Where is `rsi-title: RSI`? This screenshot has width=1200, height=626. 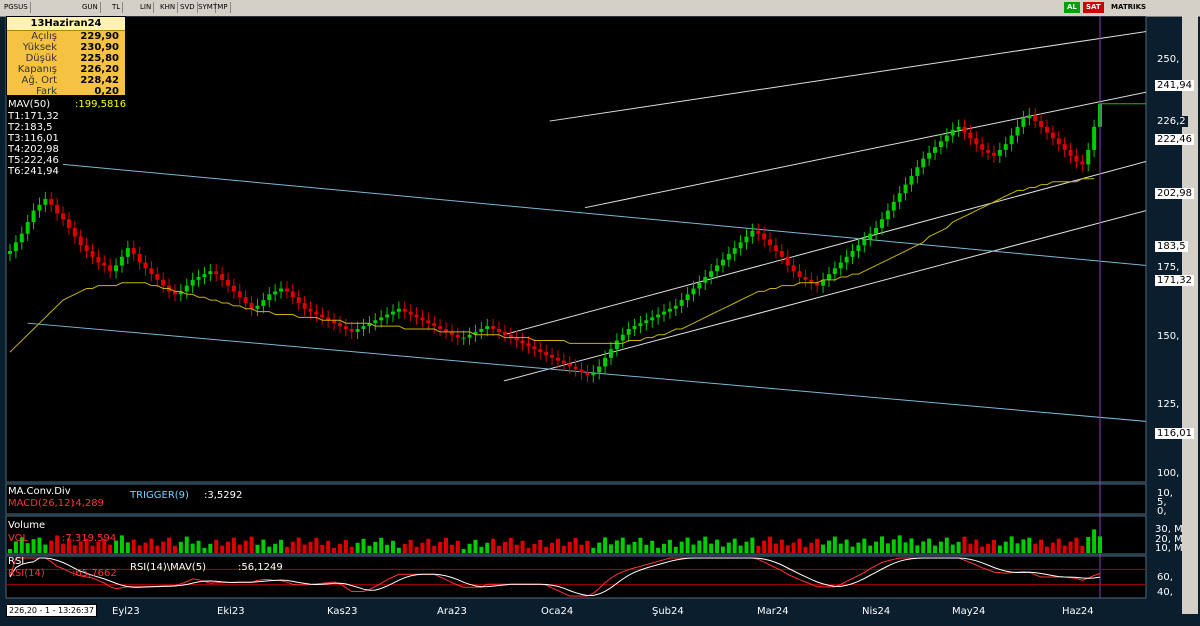 rsi-title: RSI is located at coordinates (16, 561).